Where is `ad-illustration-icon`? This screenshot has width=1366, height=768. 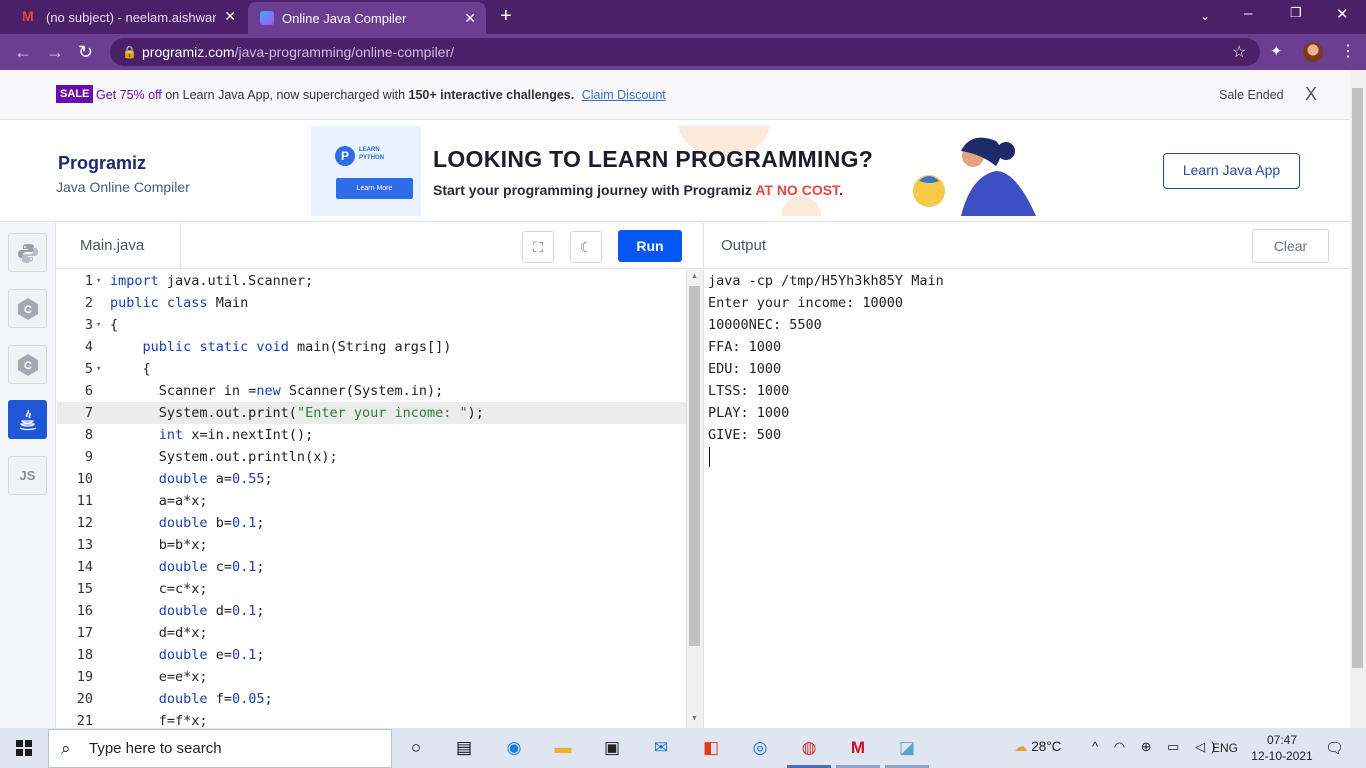 ad-illustration-icon is located at coordinates (974, 176).